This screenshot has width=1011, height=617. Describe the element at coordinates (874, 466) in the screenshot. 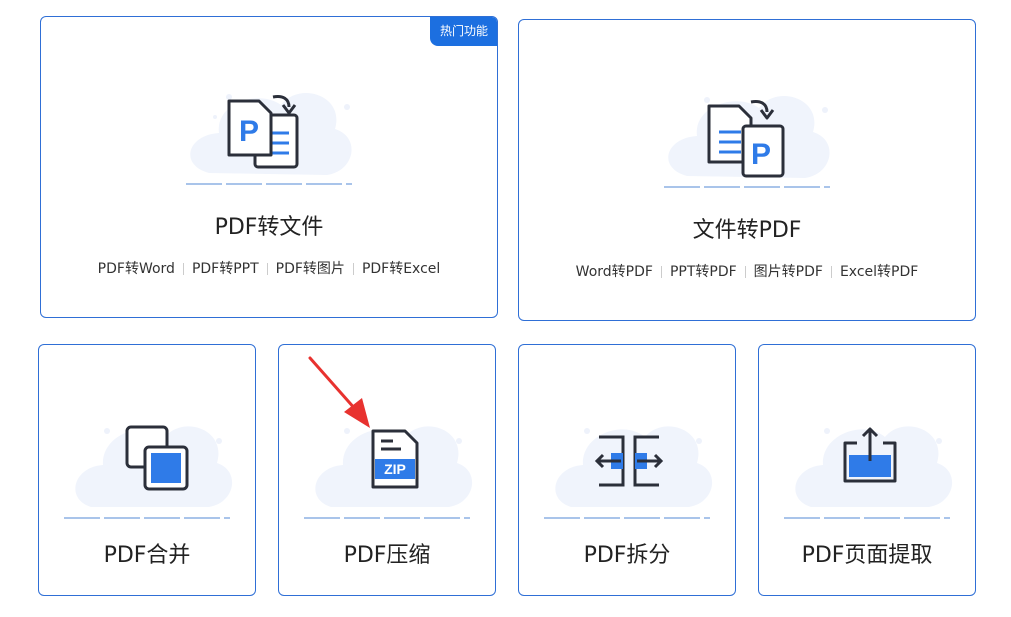

I see `extract-icon` at that location.